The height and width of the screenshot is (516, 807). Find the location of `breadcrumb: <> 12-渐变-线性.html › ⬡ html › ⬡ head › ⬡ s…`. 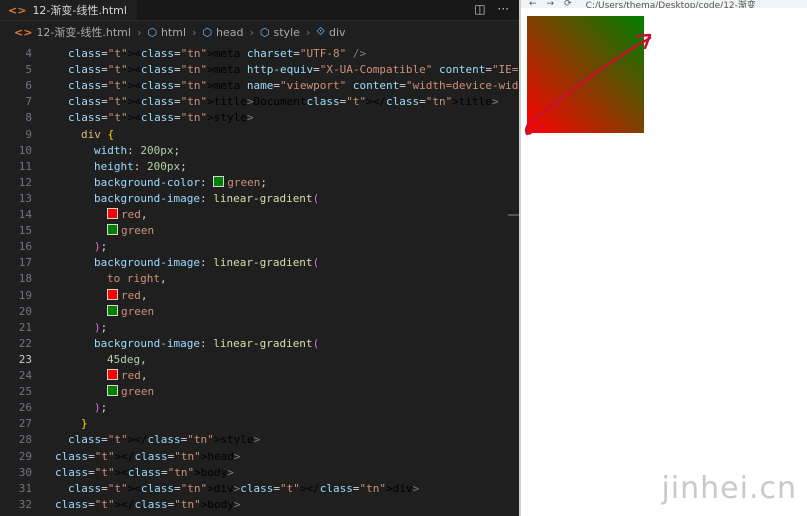

breadcrumb: <> 12-渐变-线性.html › ⬡ html › ⬡ head › ⬡ s… is located at coordinates (259, 32).